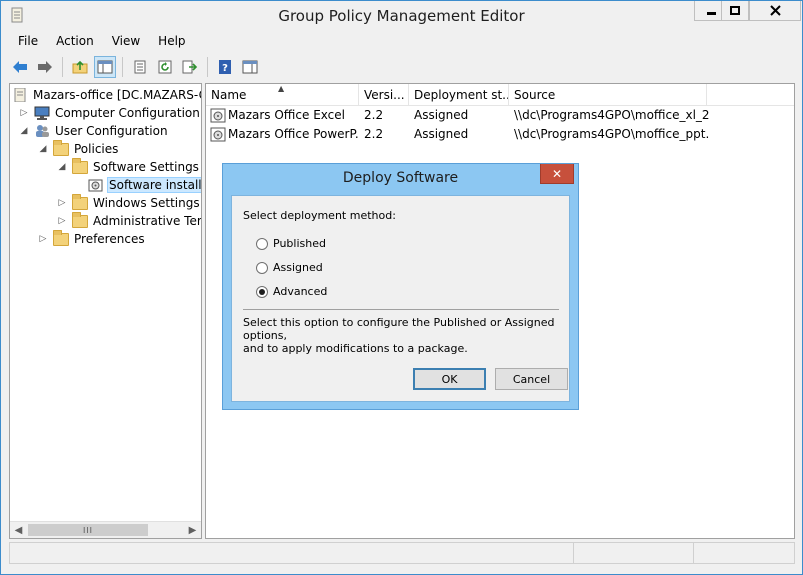 Image resolution: width=803 pixels, height=575 pixels. I want to click on description-line: and to apply modifications to a package., so click(355, 348).